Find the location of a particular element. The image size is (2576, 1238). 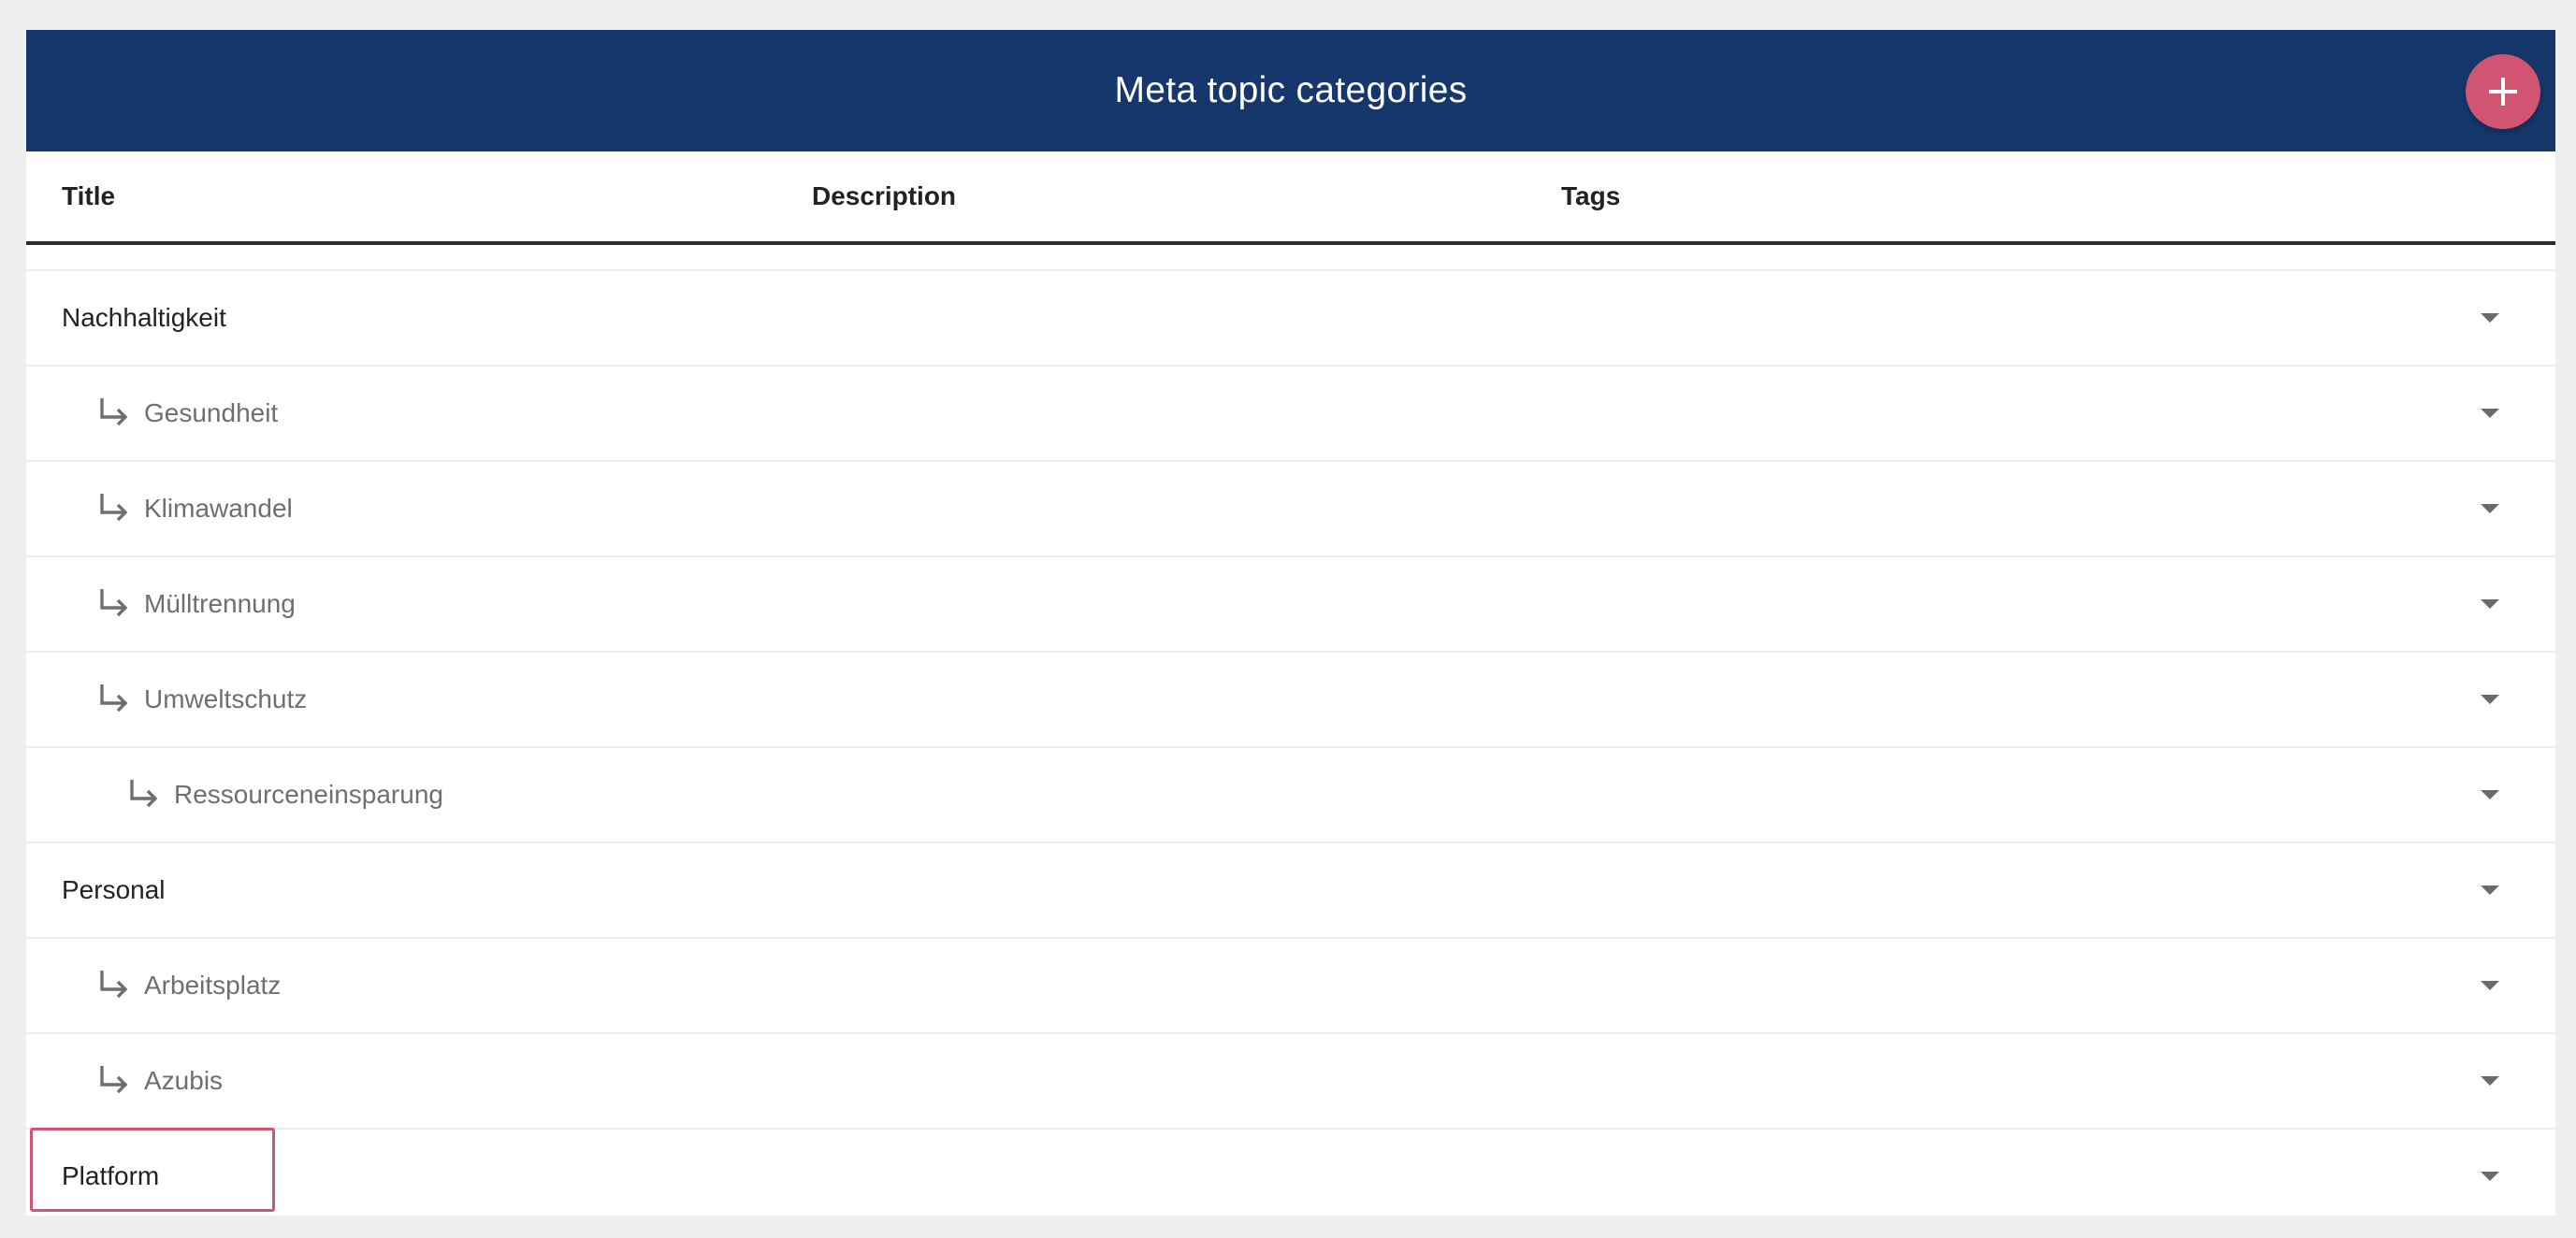

category-title: Nachhaltigkeit is located at coordinates (144, 318).